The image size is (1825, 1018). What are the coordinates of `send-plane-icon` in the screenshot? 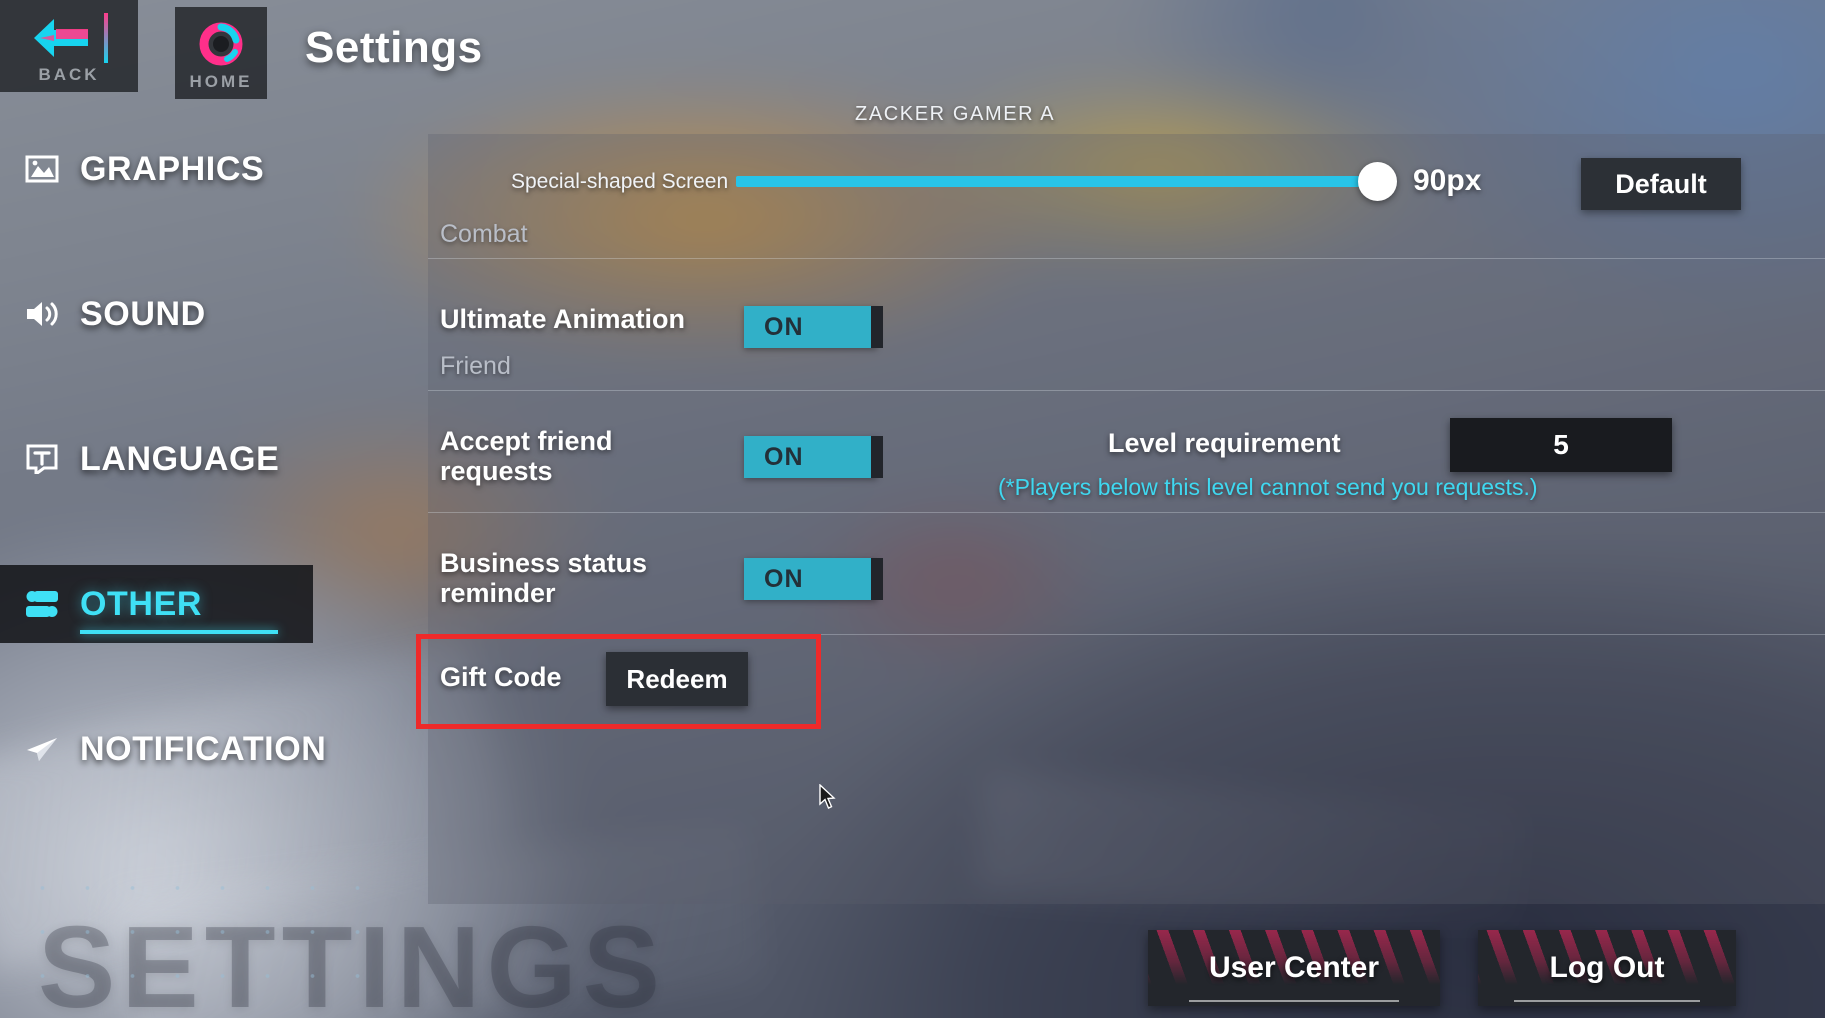 It's located at (42, 749).